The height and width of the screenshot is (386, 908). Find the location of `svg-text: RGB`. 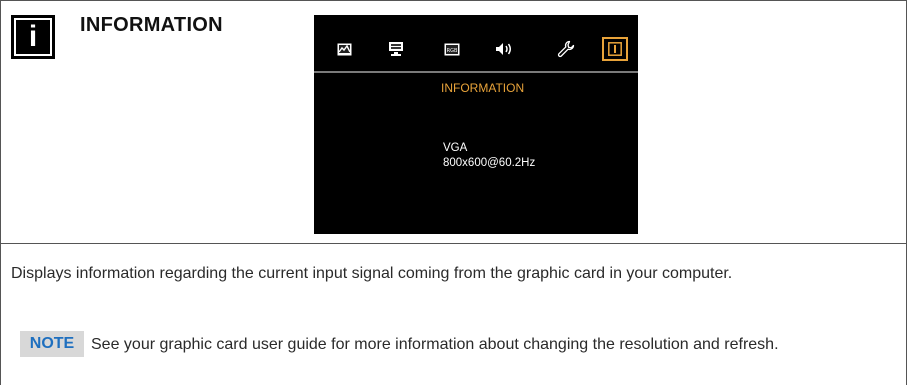

svg-text: RGB is located at coordinates (452, 51).